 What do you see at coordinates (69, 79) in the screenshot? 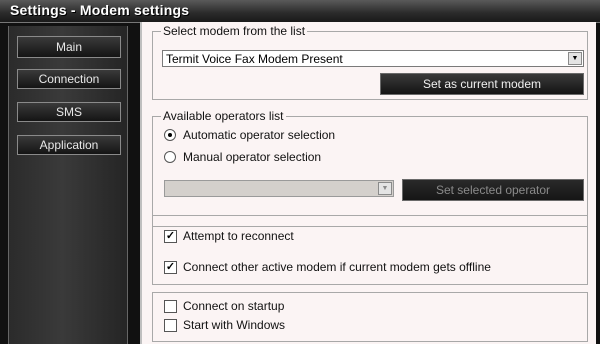
I see `sidebar-item-connection: Connection` at bounding box center [69, 79].